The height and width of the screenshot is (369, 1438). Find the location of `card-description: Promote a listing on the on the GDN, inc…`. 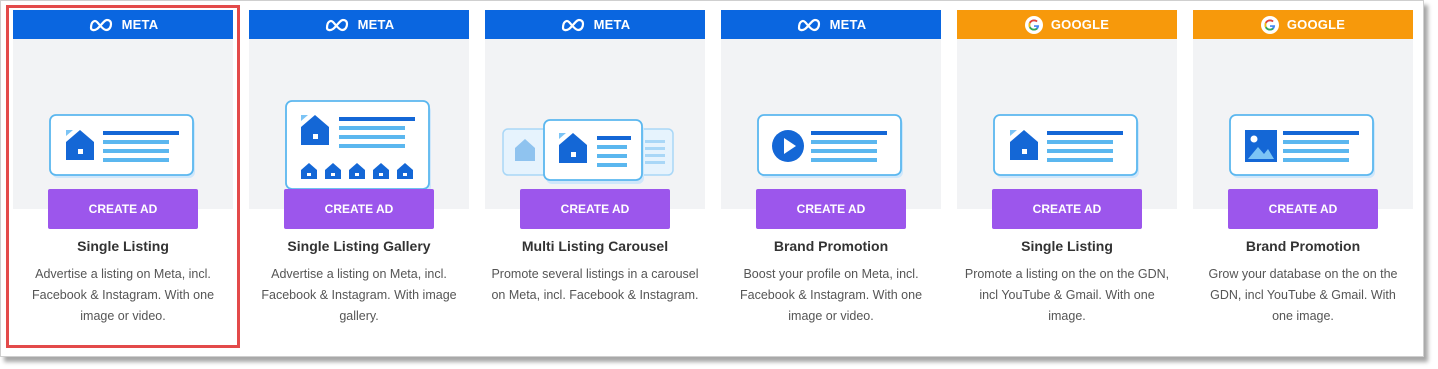

card-description: Promote a listing on the on the GDN, inc… is located at coordinates (1067, 295).